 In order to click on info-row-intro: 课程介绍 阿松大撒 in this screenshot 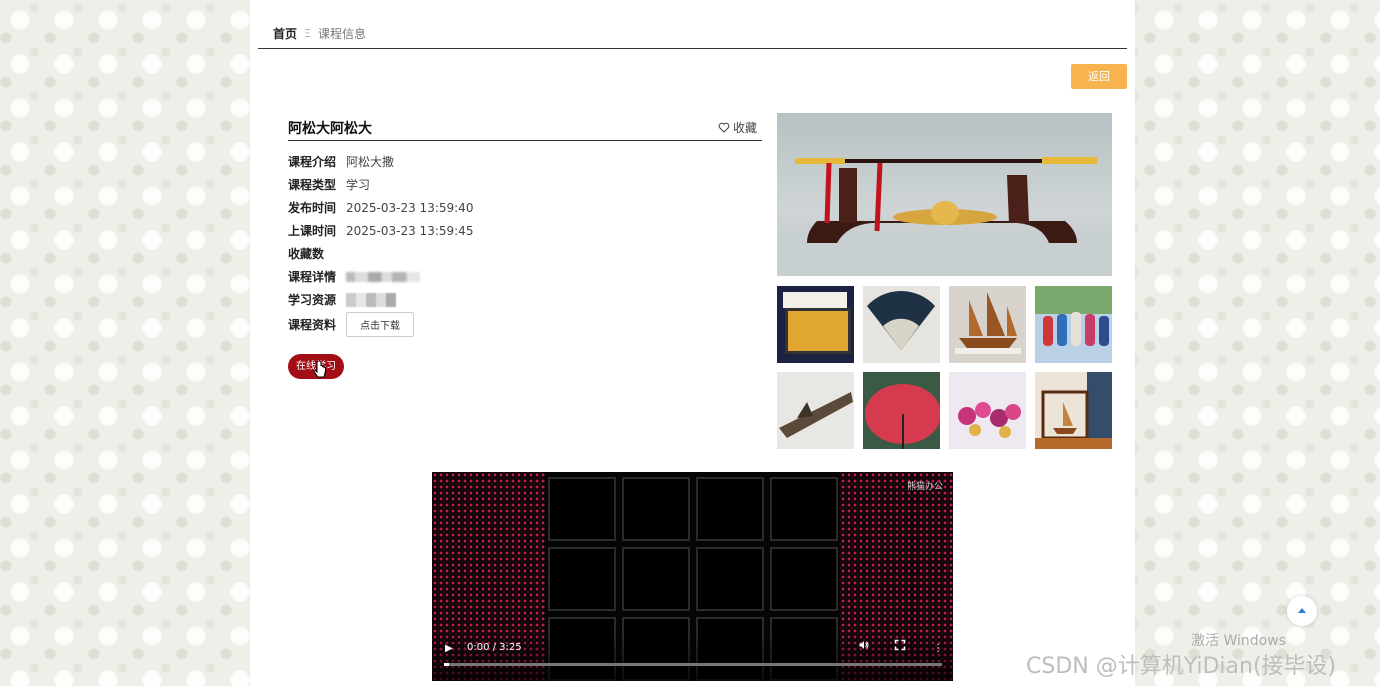, I will do `click(518, 161)`.